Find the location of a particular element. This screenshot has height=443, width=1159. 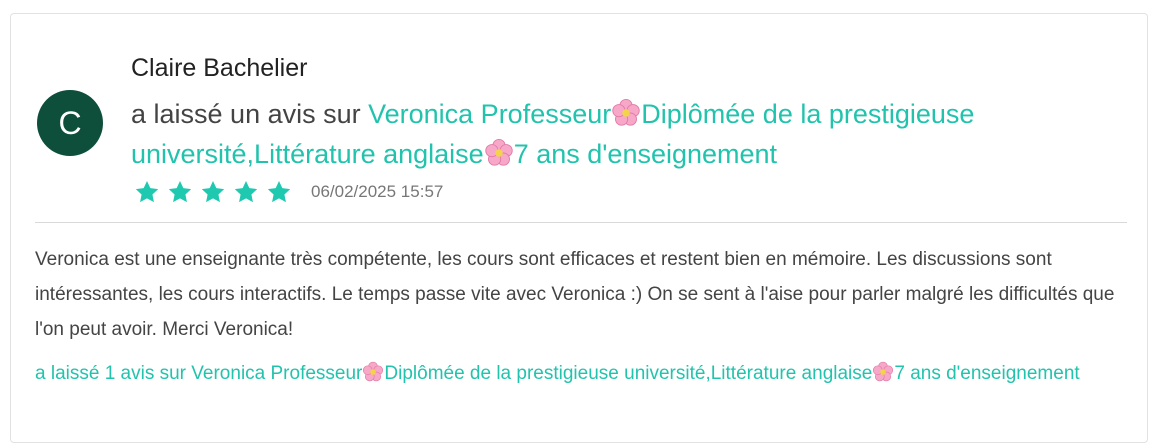

author-name: Claire Bachelier is located at coordinates (219, 68).